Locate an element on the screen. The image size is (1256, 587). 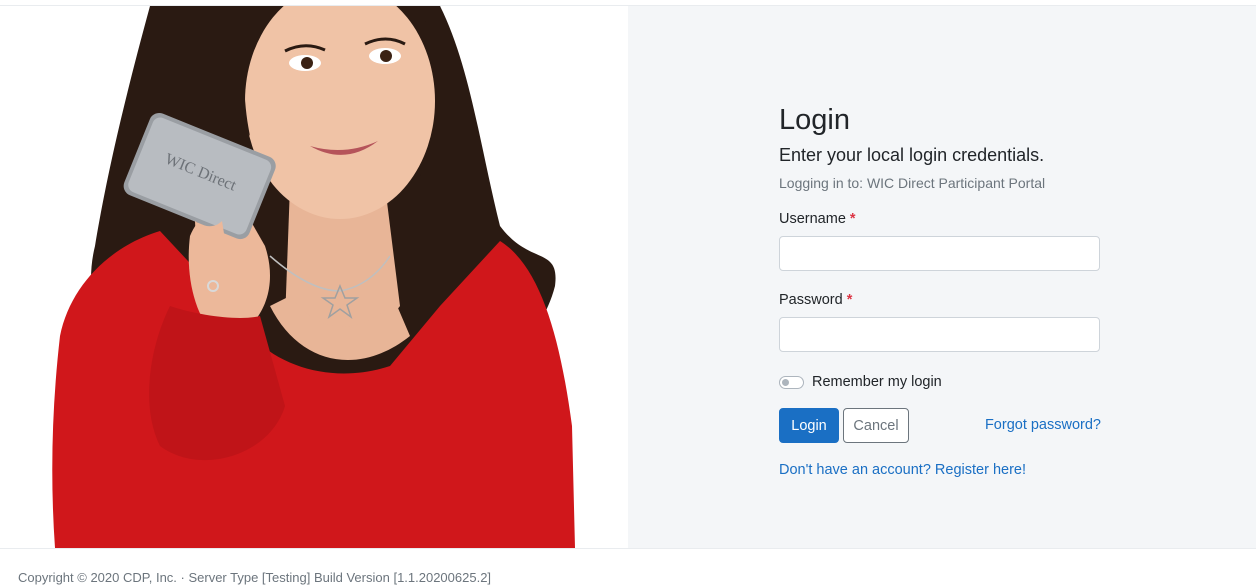
form-actions: Login Cancel Forgot password? is located at coordinates (940, 425).